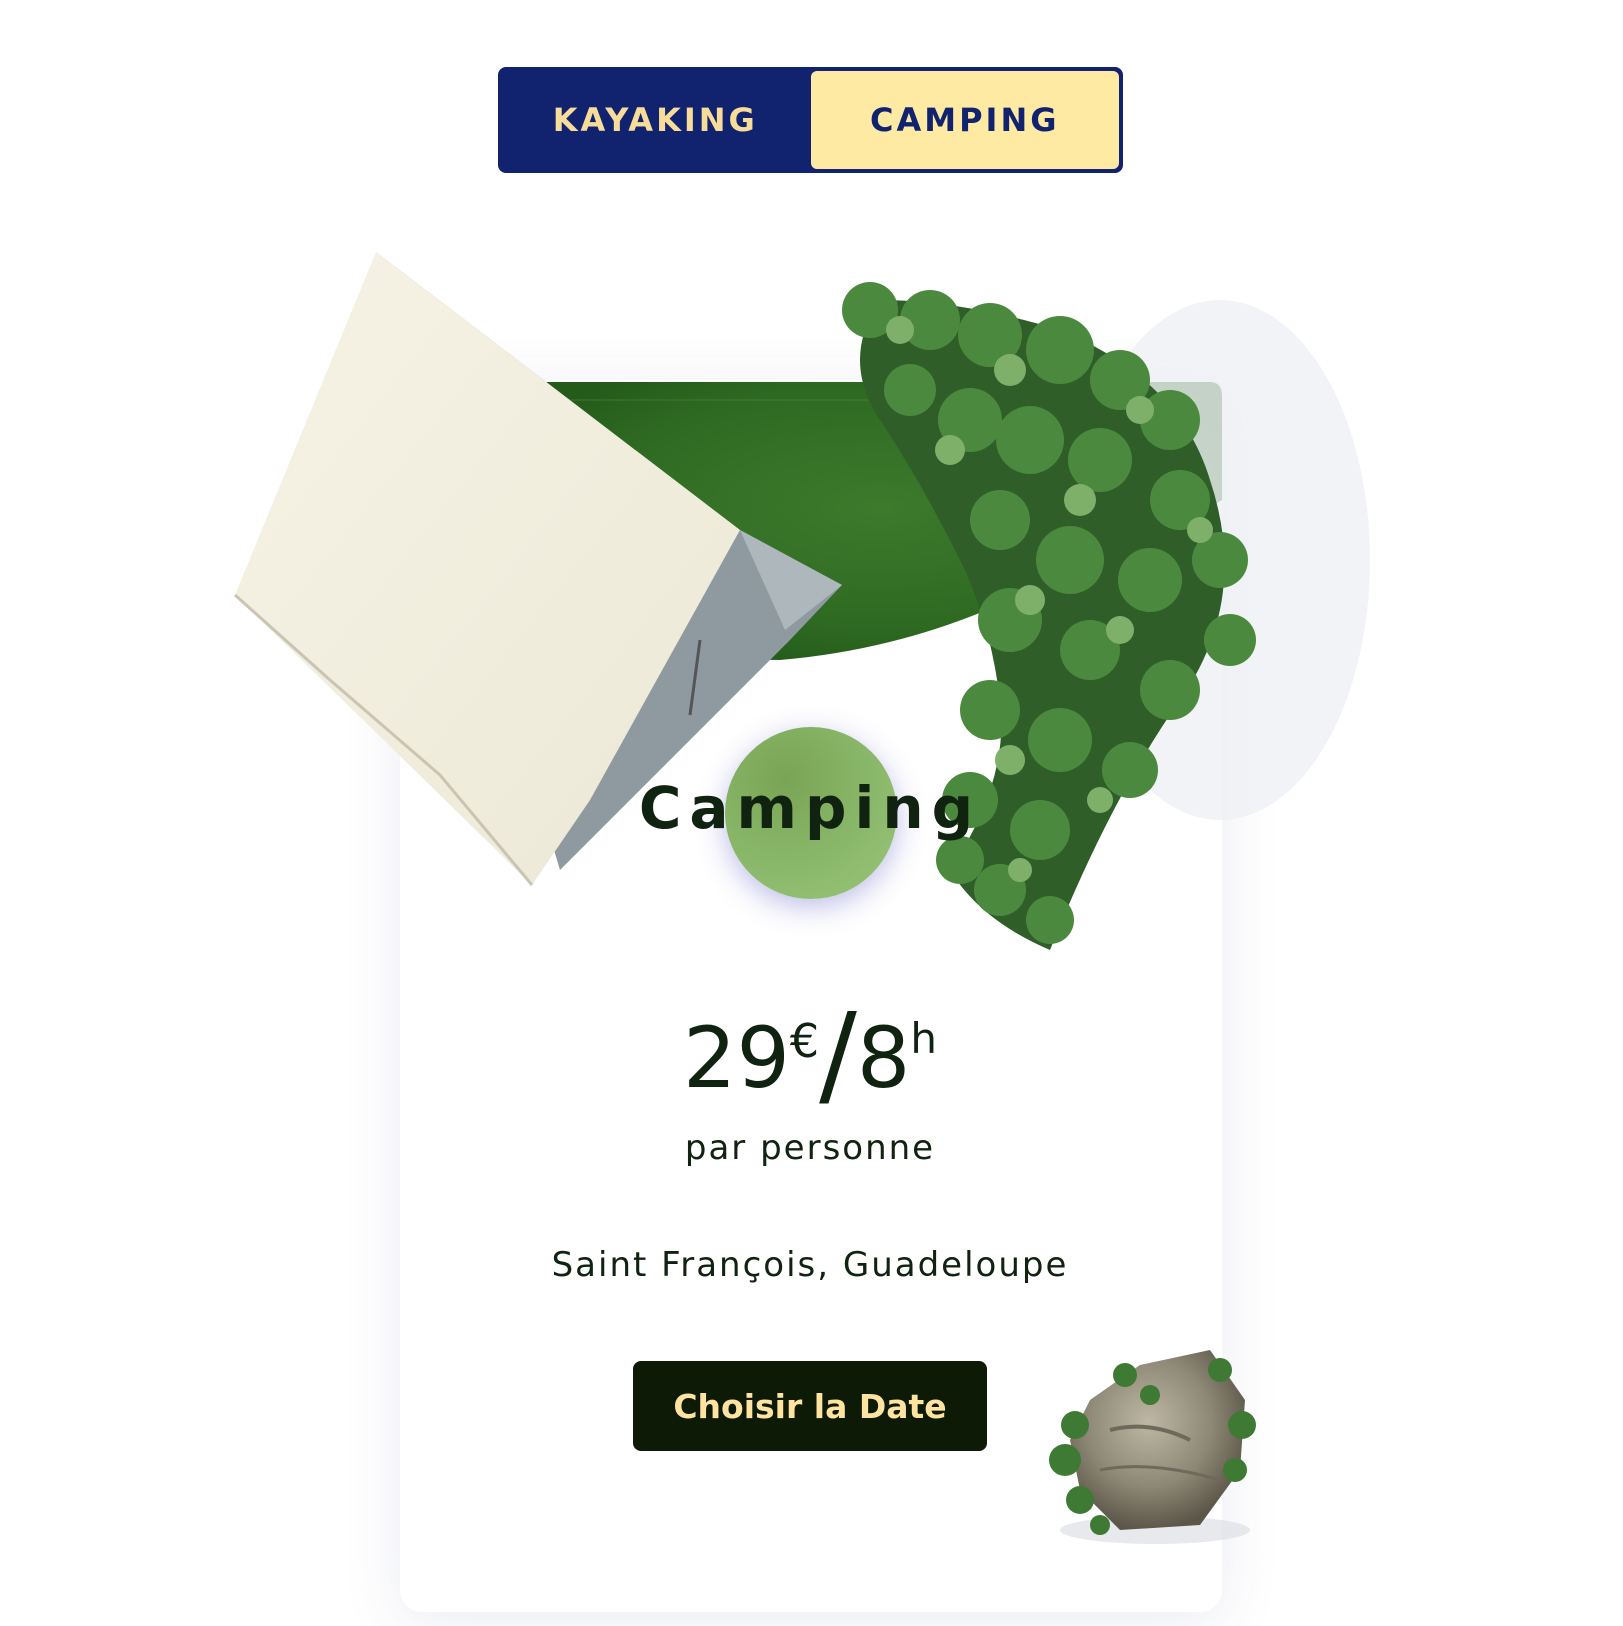  Describe the element at coordinates (810, 1406) in the screenshot. I see `choose-date-button: Choisir la Date` at that location.